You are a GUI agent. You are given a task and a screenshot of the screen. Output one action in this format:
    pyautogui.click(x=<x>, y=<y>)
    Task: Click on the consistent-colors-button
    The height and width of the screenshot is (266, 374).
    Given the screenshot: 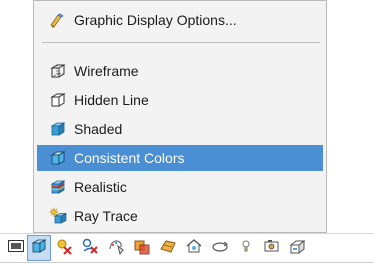 What is the action you would take?
    pyautogui.click(x=39, y=248)
    